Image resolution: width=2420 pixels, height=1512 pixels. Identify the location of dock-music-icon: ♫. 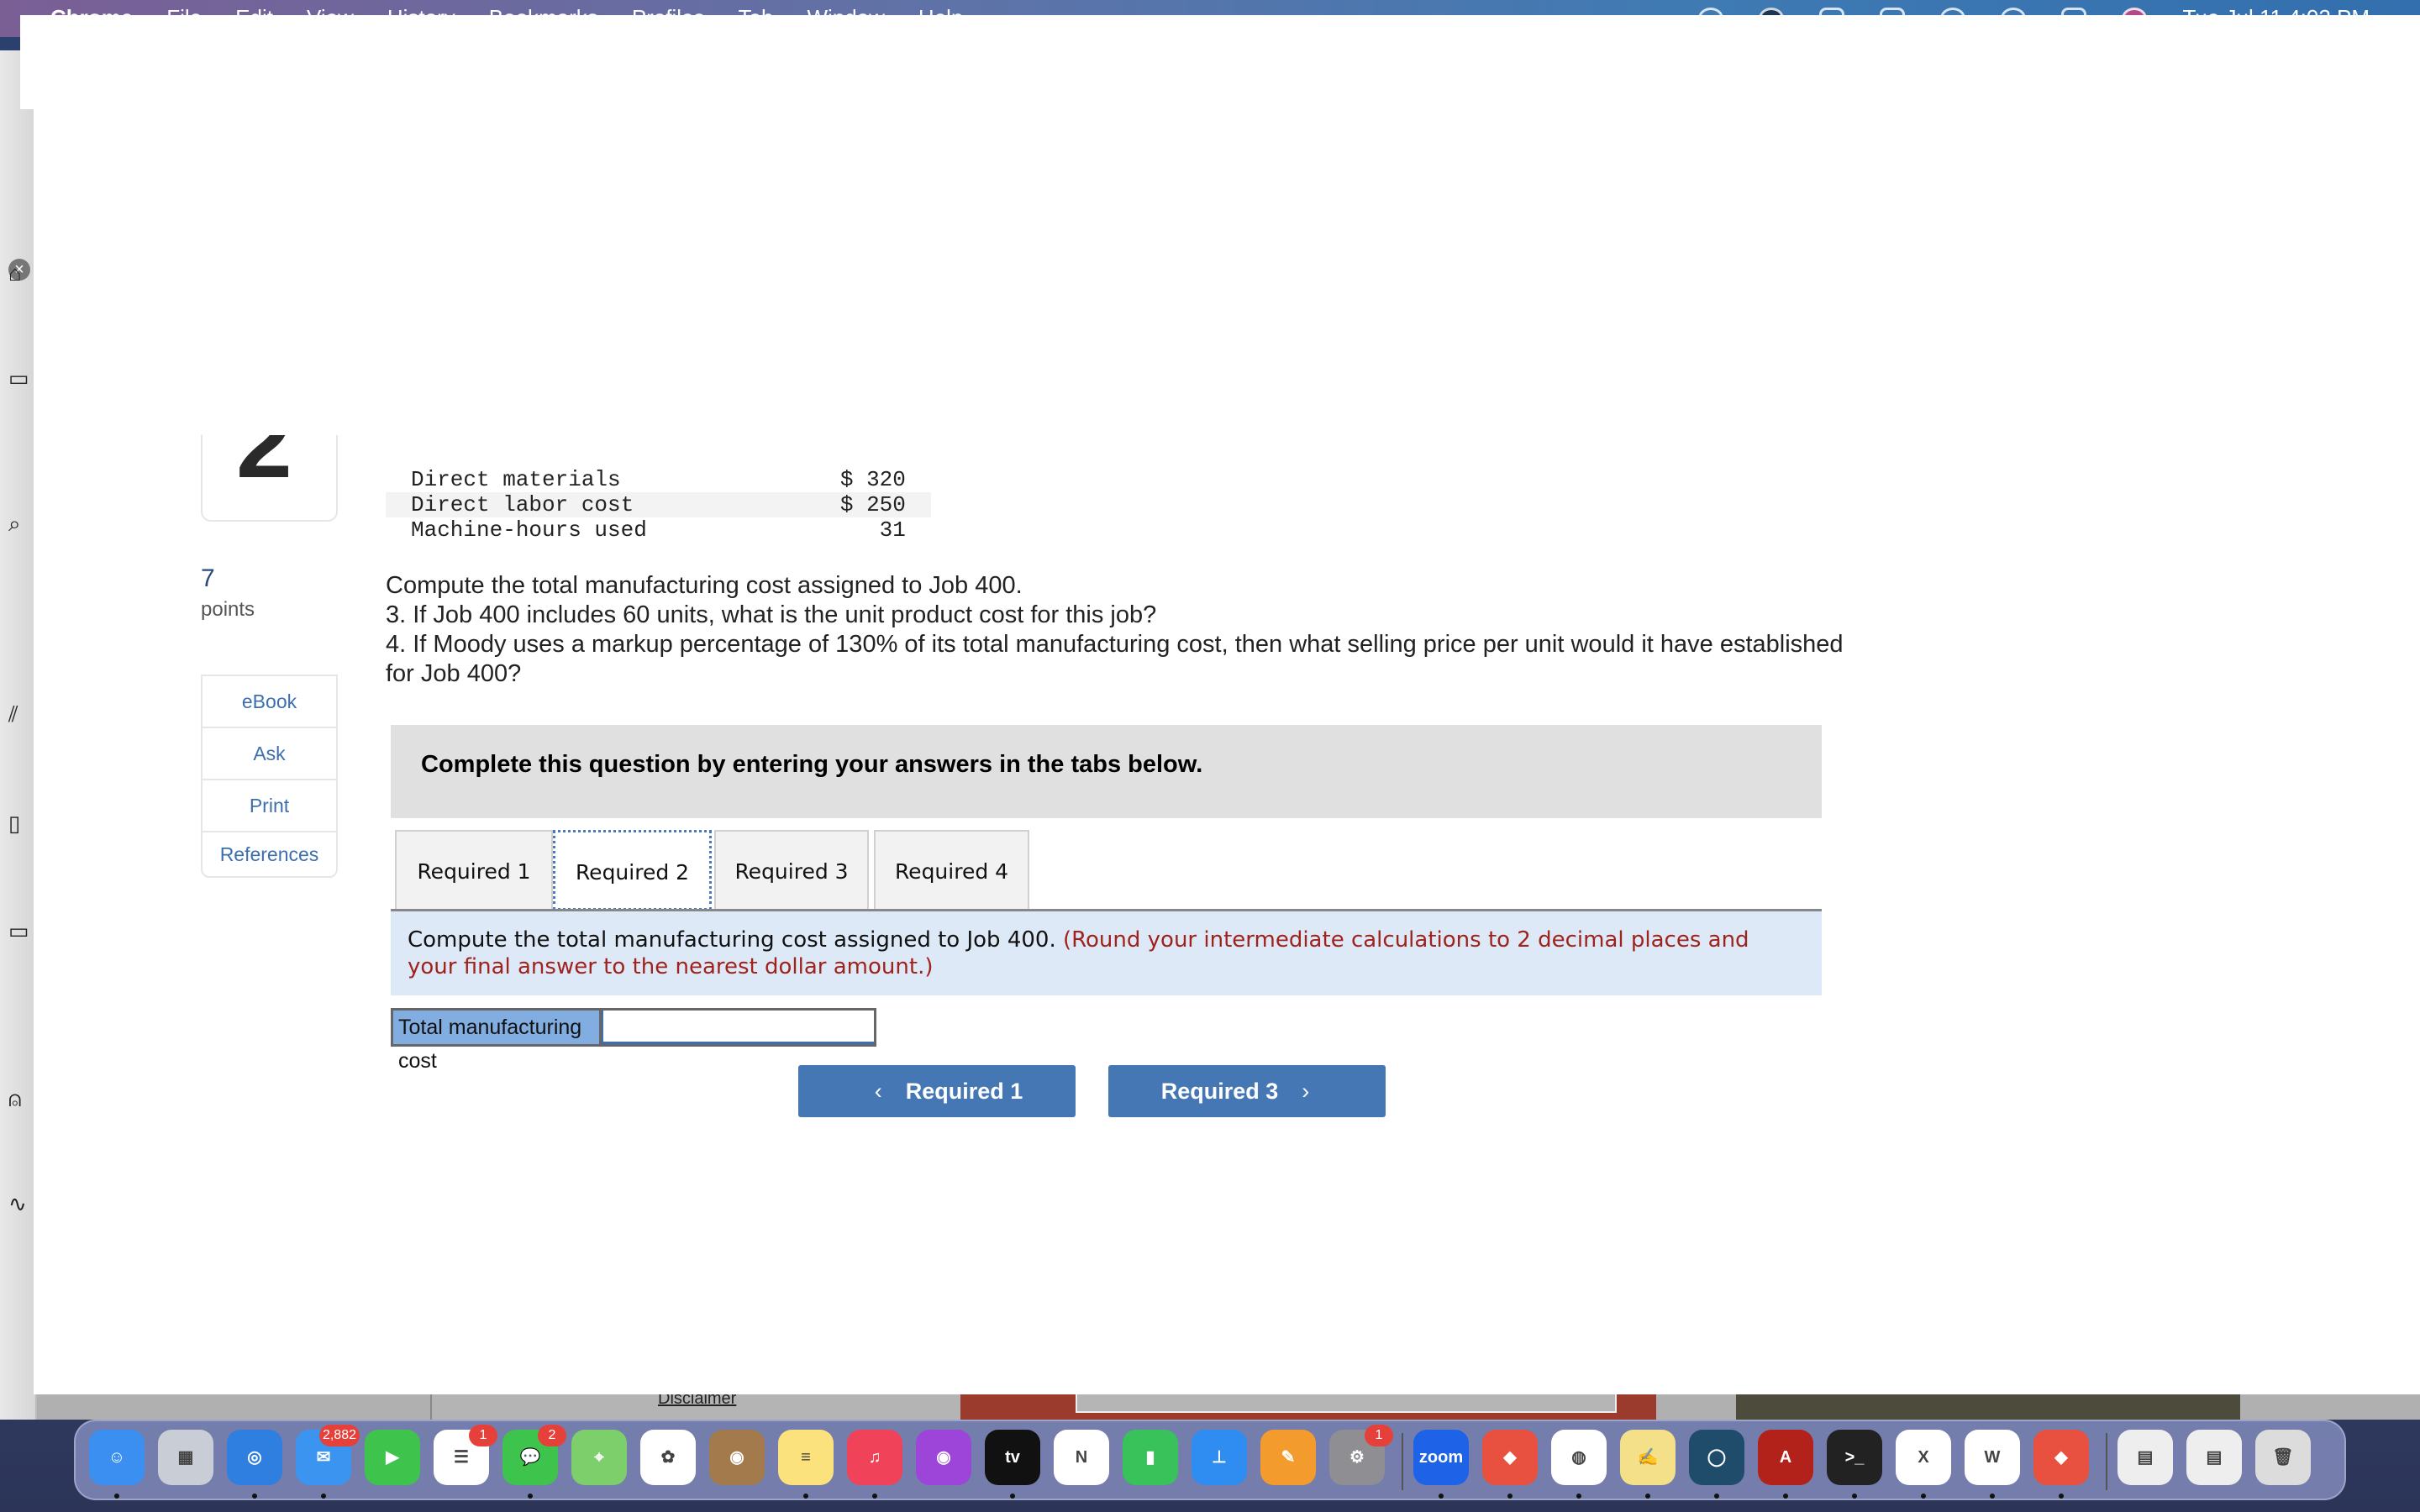
(874, 1457).